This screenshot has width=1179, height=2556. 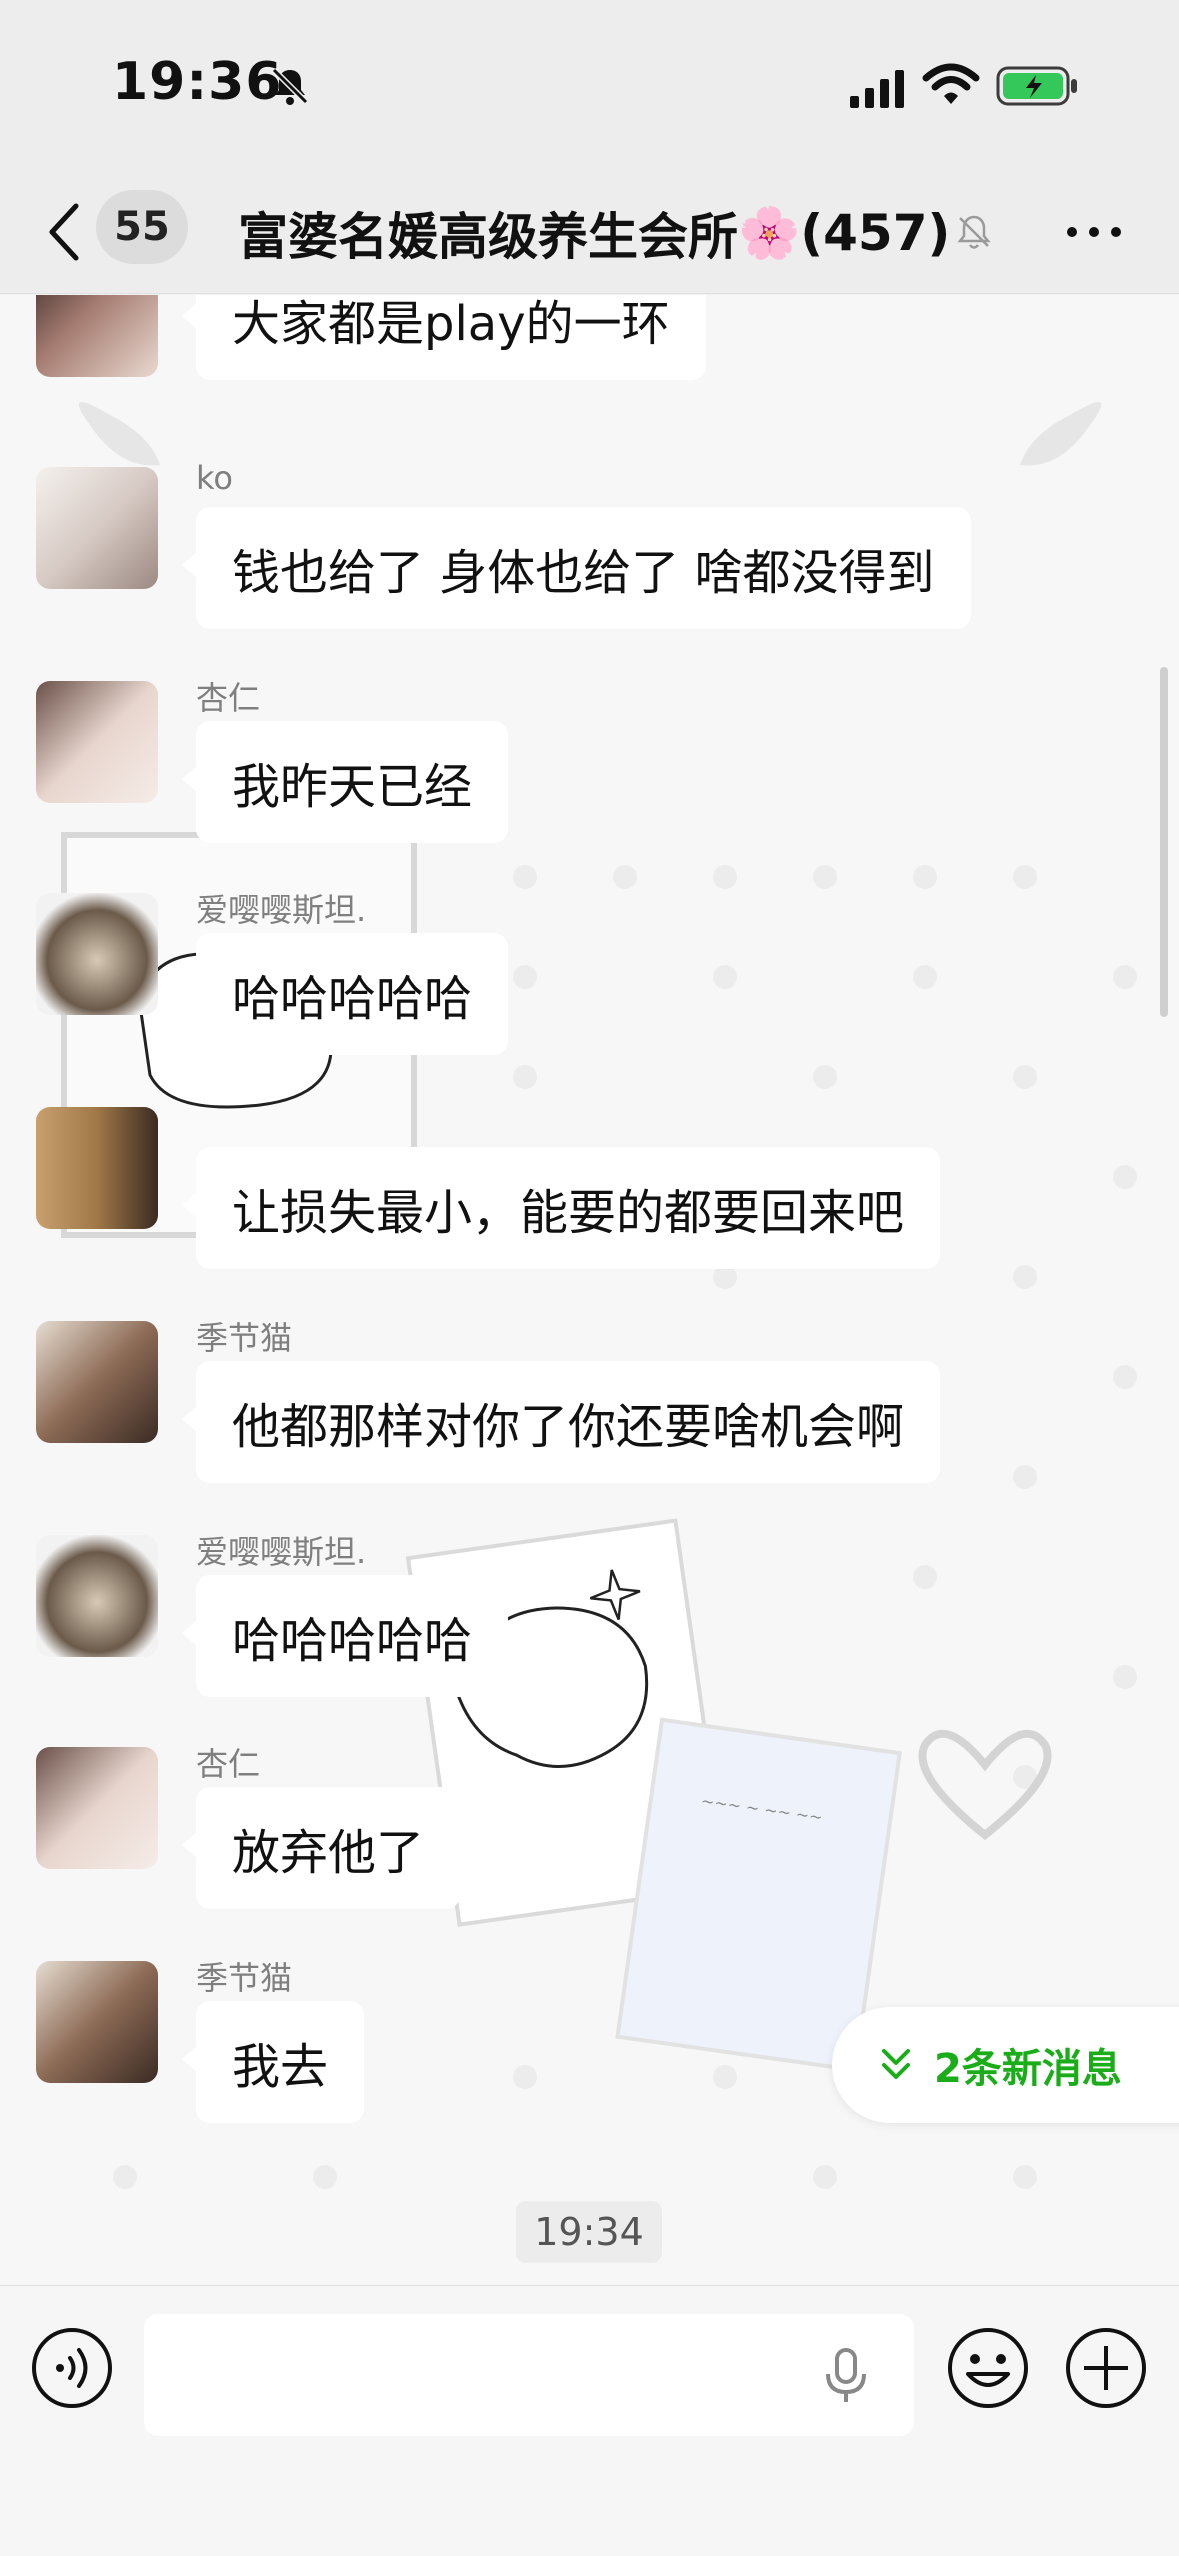 I want to click on message-row: 杏仁 我昨天已经, so click(x=589, y=761).